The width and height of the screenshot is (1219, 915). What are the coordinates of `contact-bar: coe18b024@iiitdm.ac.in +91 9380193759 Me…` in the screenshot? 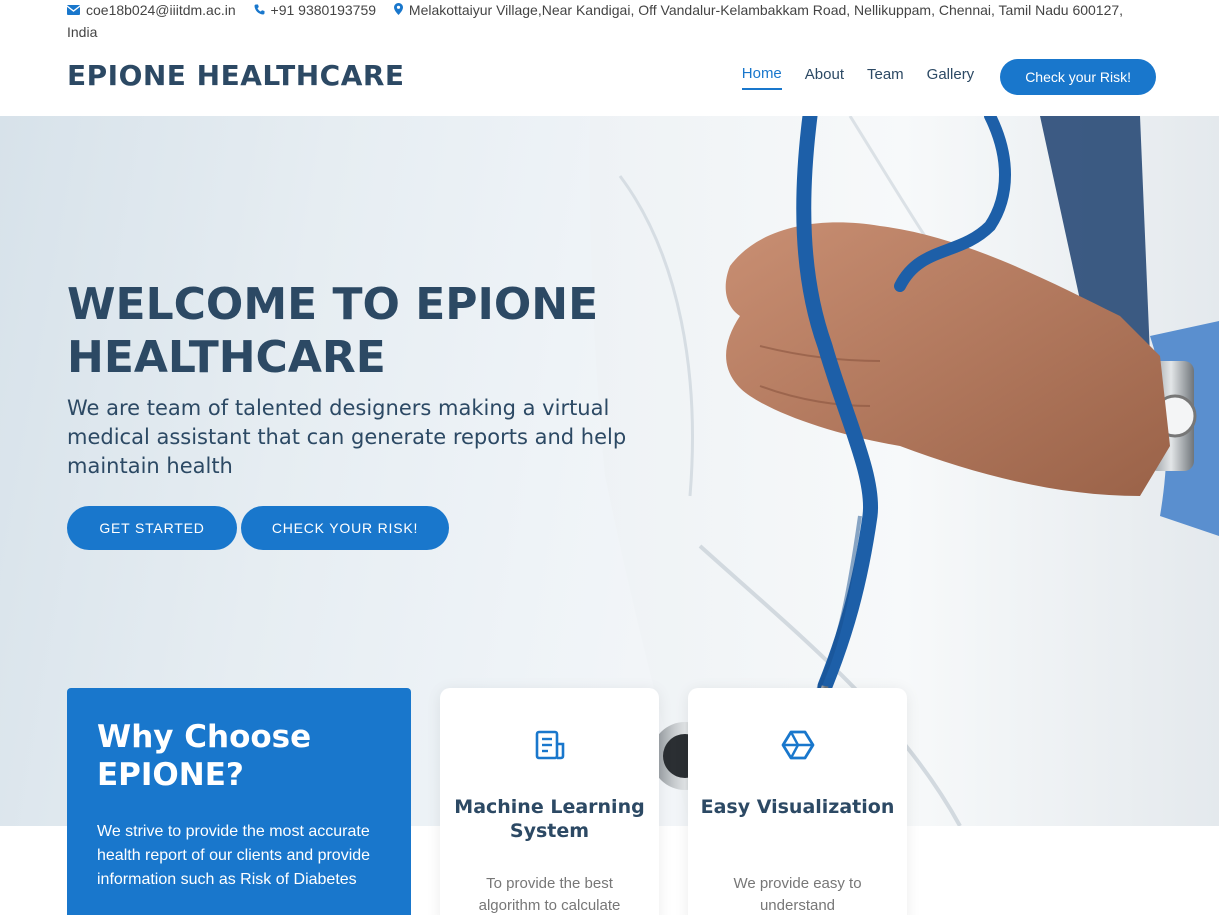 It's located at (616, 21).